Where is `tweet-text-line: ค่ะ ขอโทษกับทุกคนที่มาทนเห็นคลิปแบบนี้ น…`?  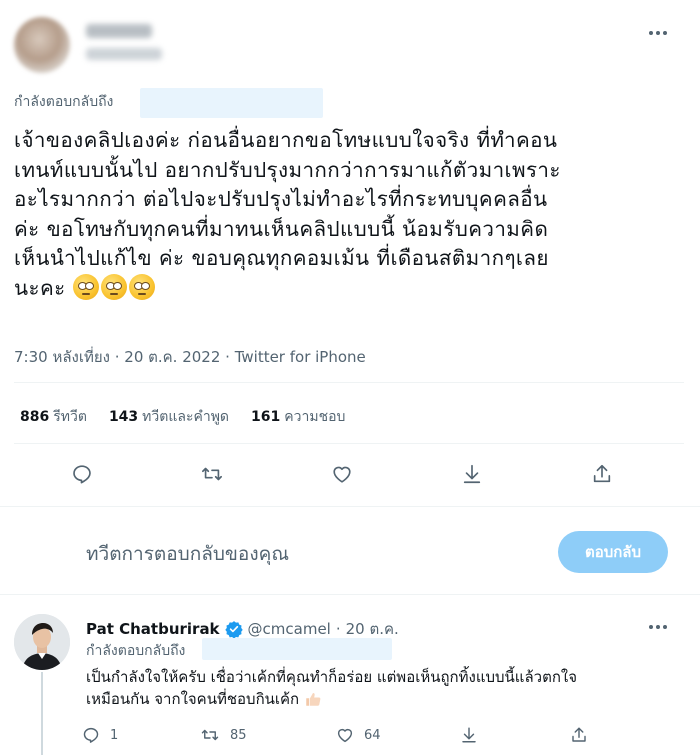 tweet-text-line: ค่ะ ขอโทษกับทุกคนที่มาทนเห็นคลิปแบบนี้ น… is located at coordinates (281, 228).